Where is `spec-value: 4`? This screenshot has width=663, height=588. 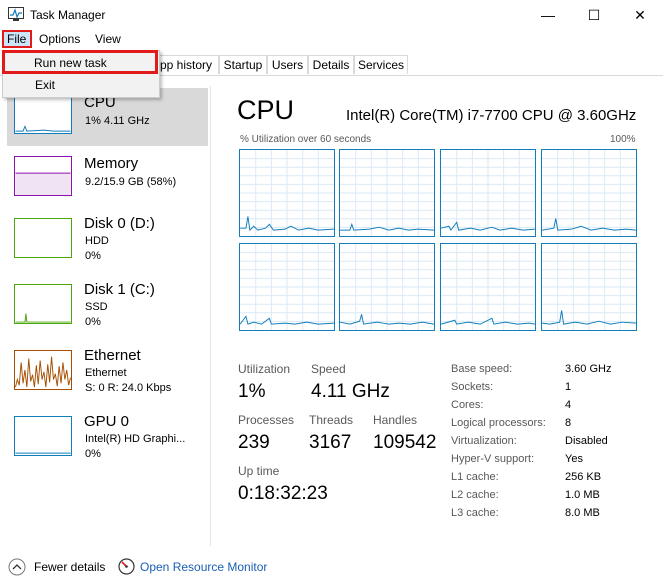 spec-value: 4 is located at coordinates (568, 405).